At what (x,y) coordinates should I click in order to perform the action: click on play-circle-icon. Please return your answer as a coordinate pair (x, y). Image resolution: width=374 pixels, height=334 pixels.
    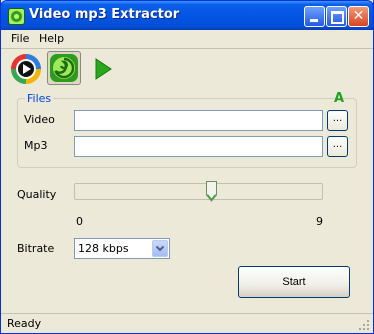
    Looking at the image, I should click on (26, 69).